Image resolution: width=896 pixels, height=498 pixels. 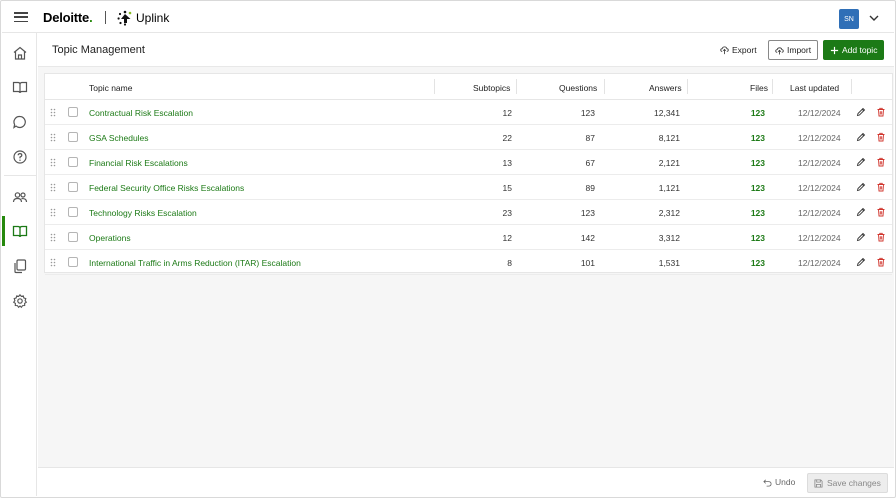 What do you see at coordinates (110, 238) in the screenshot?
I see `topic-name-link: Operations` at bounding box center [110, 238].